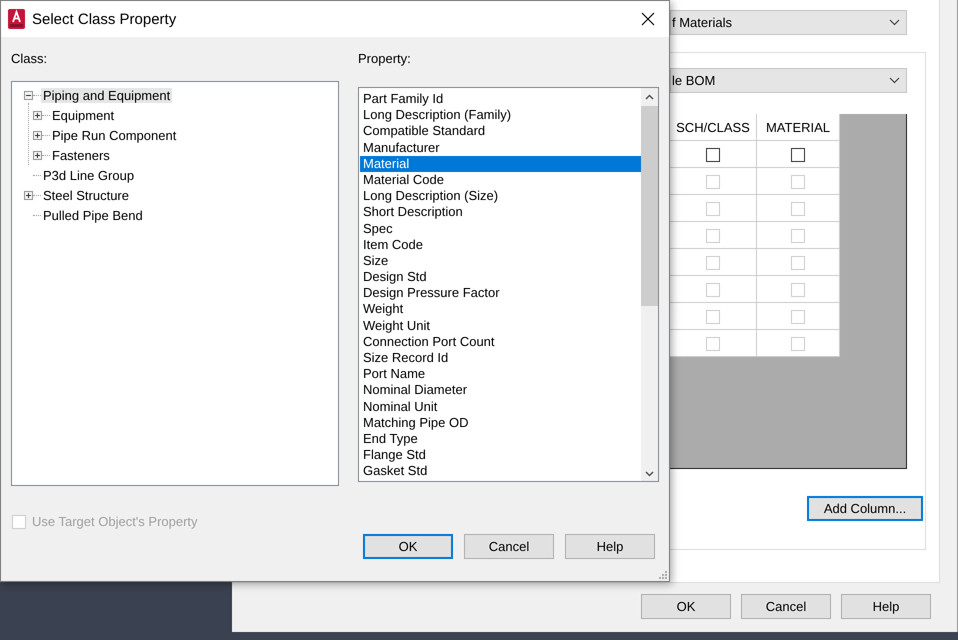 This screenshot has width=958, height=640. I want to click on list-item: Long Description (Family), so click(500, 115).